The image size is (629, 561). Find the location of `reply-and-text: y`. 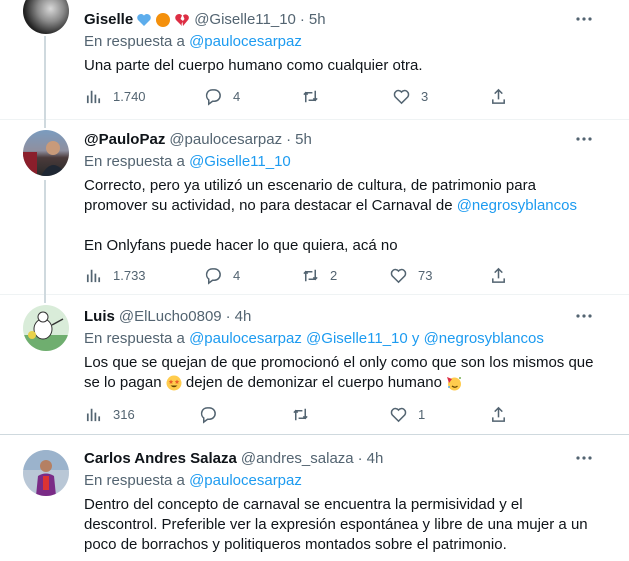

reply-and-text: y is located at coordinates (415, 338).